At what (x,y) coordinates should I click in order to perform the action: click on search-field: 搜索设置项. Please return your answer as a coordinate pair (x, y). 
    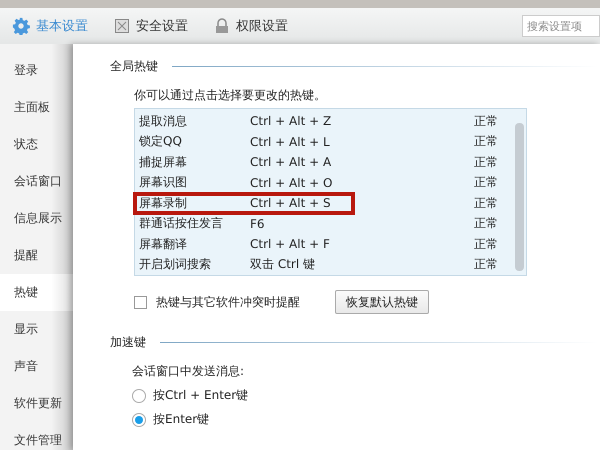
    Looking at the image, I should click on (561, 26).